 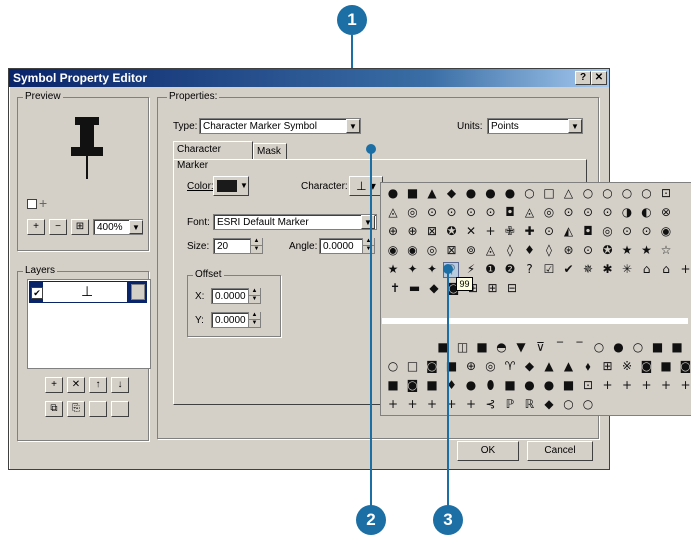 What do you see at coordinates (575, 126) in the screenshot?
I see `units-dropdown-button: ▼` at bounding box center [575, 126].